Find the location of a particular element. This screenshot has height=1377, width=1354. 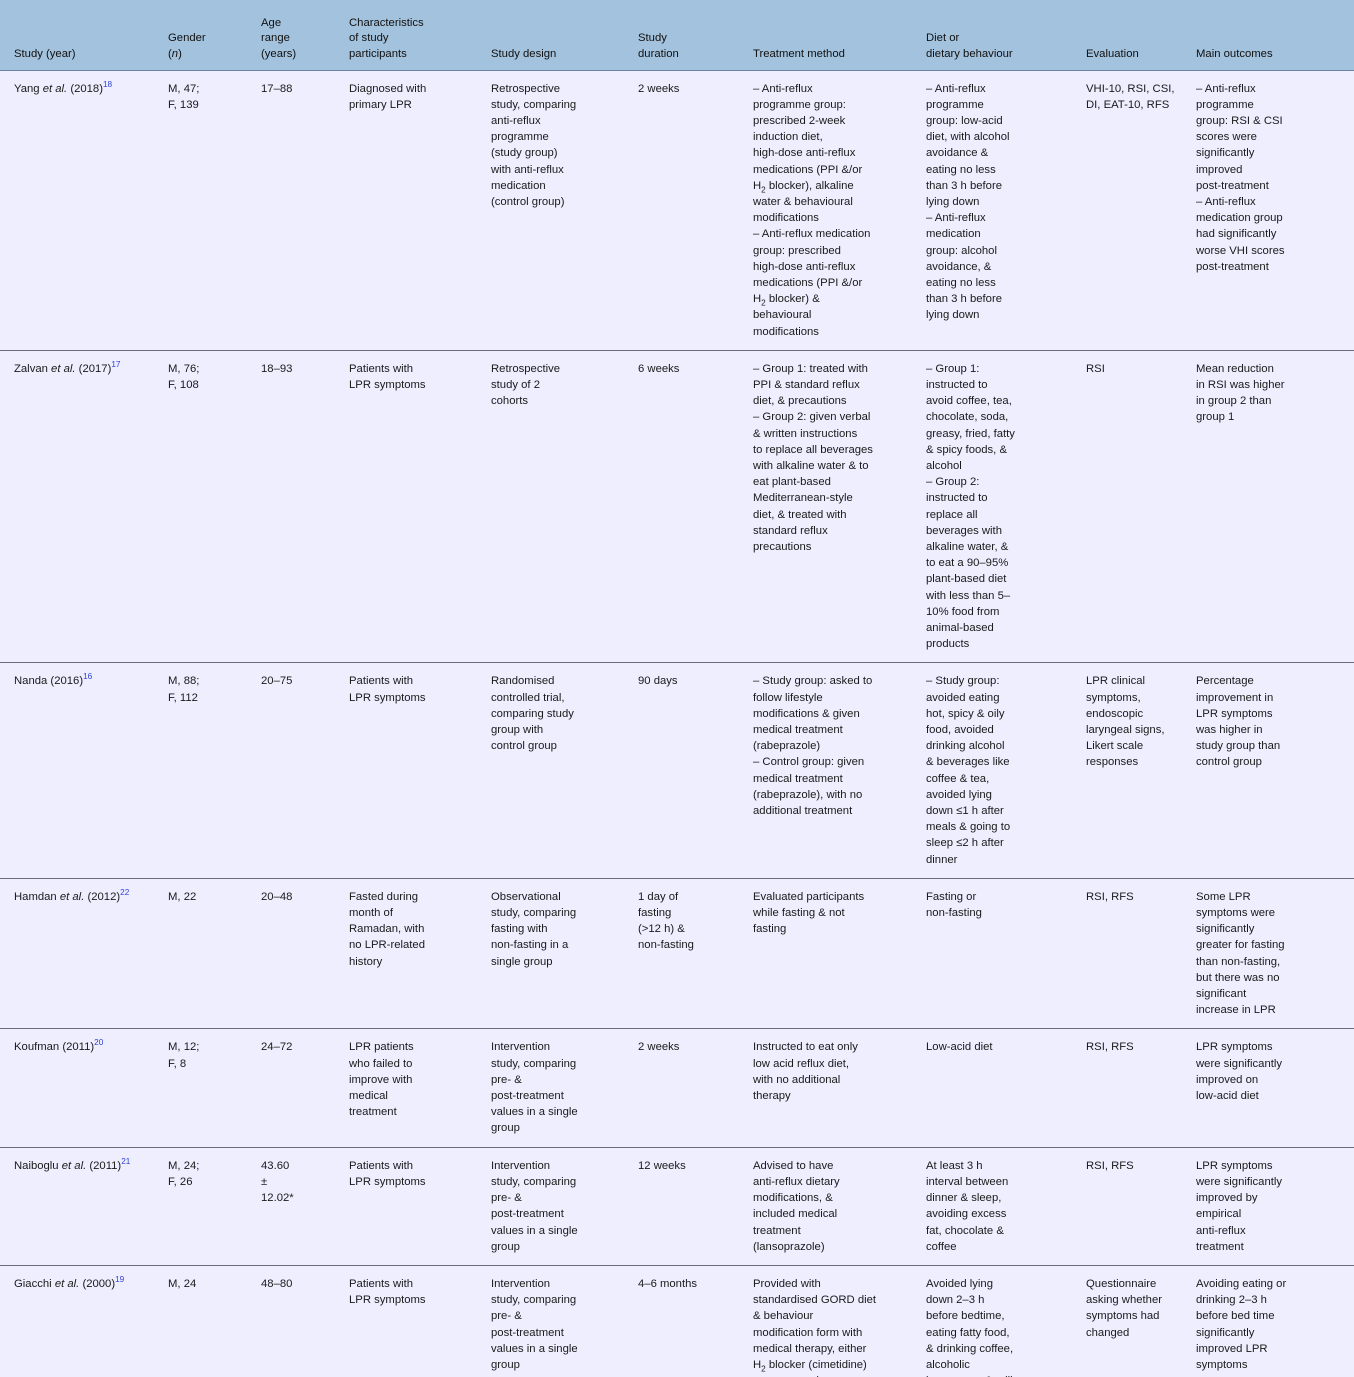

cell-study: Koufman (2011)20 is located at coordinates (84, 1088).